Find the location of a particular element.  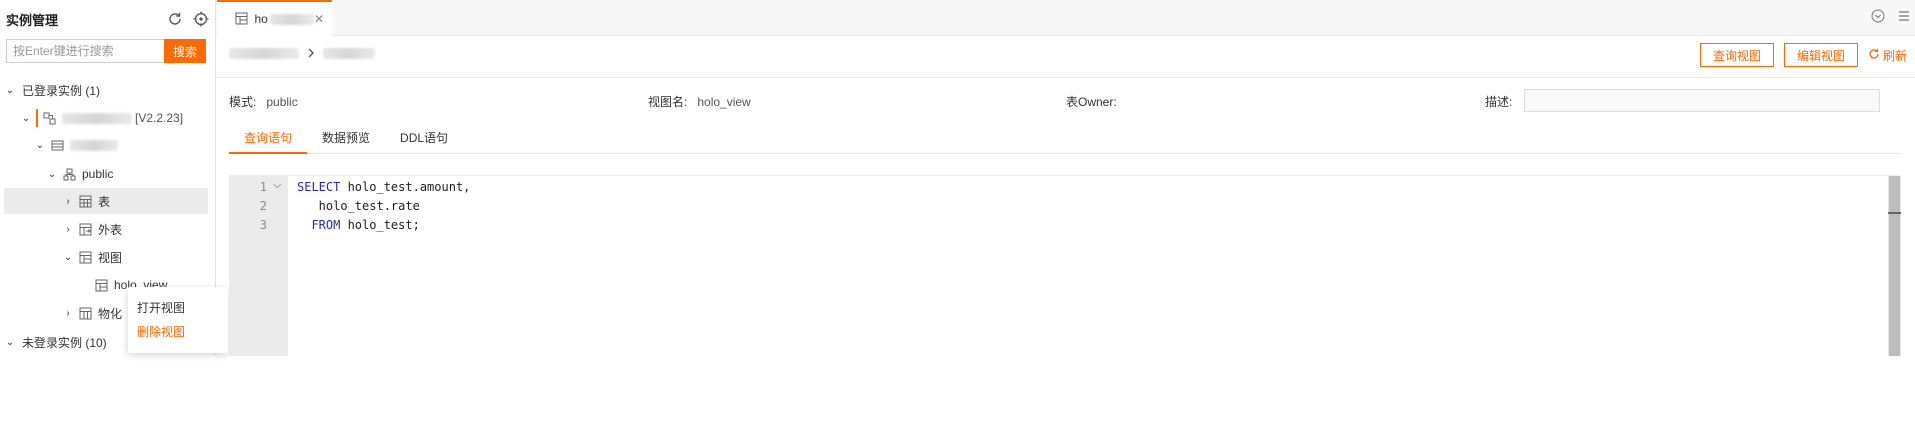

table-icon is located at coordinates (85, 201).